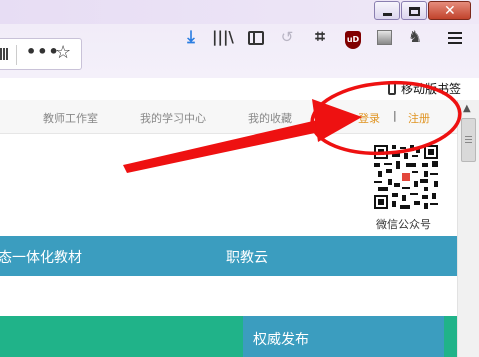 The height and width of the screenshot is (357, 479). Describe the element at coordinates (468, 228) in the screenshot. I see `page-scrollbar: ▲` at that location.